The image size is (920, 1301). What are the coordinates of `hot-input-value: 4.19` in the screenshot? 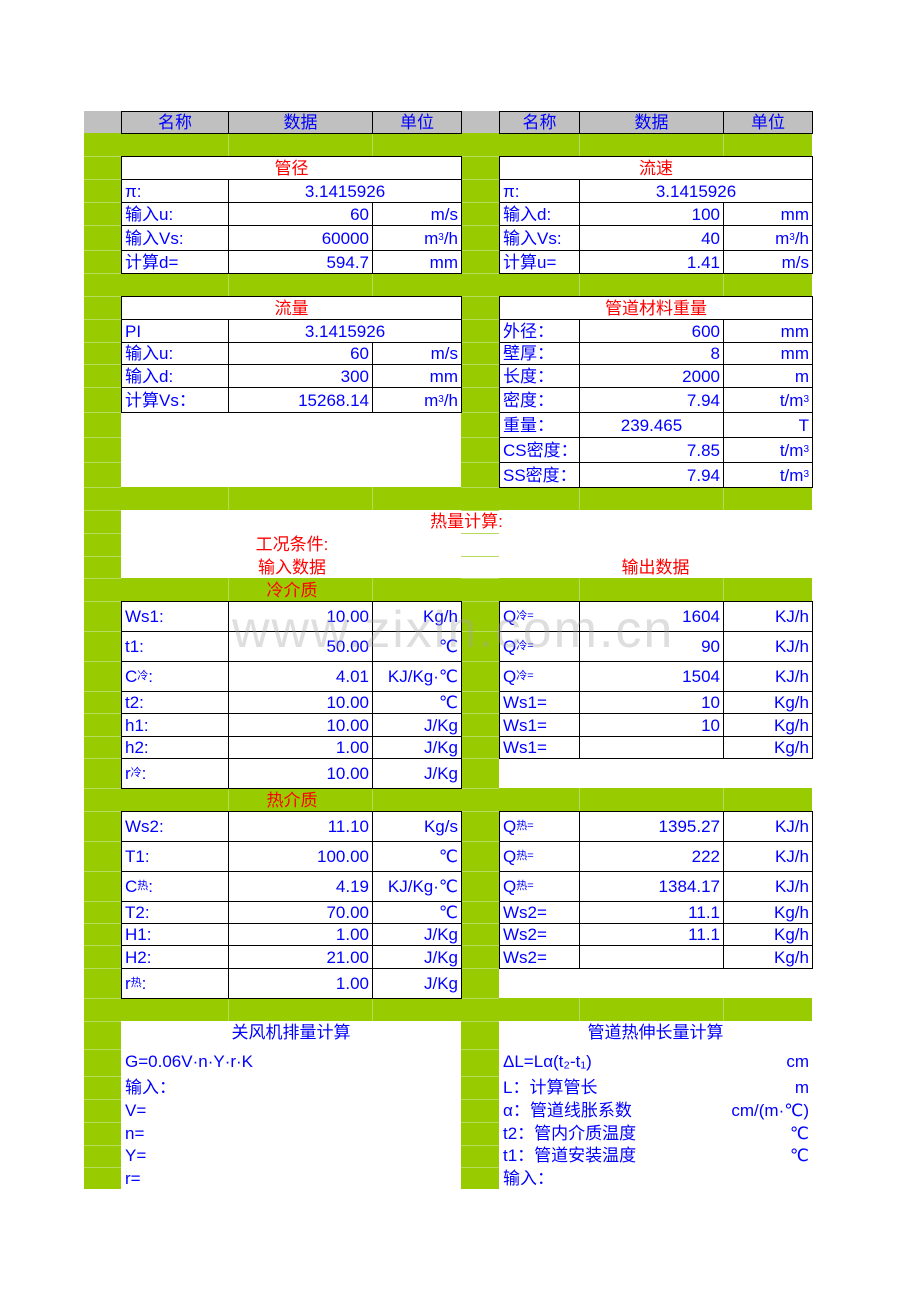 It's located at (300, 886).